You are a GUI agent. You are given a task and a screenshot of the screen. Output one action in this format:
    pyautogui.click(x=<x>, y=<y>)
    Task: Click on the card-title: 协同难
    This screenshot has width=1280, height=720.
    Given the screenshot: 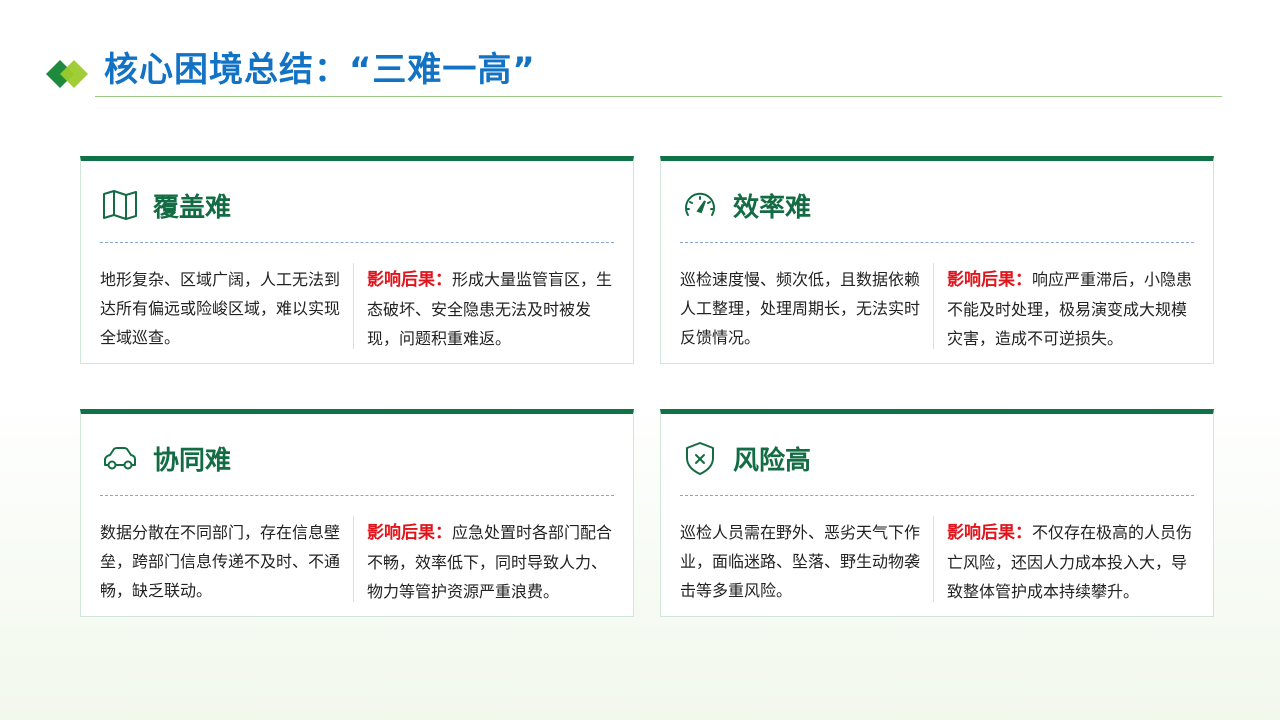 What is the action you would take?
    pyautogui.click(x=192, y=460)
    